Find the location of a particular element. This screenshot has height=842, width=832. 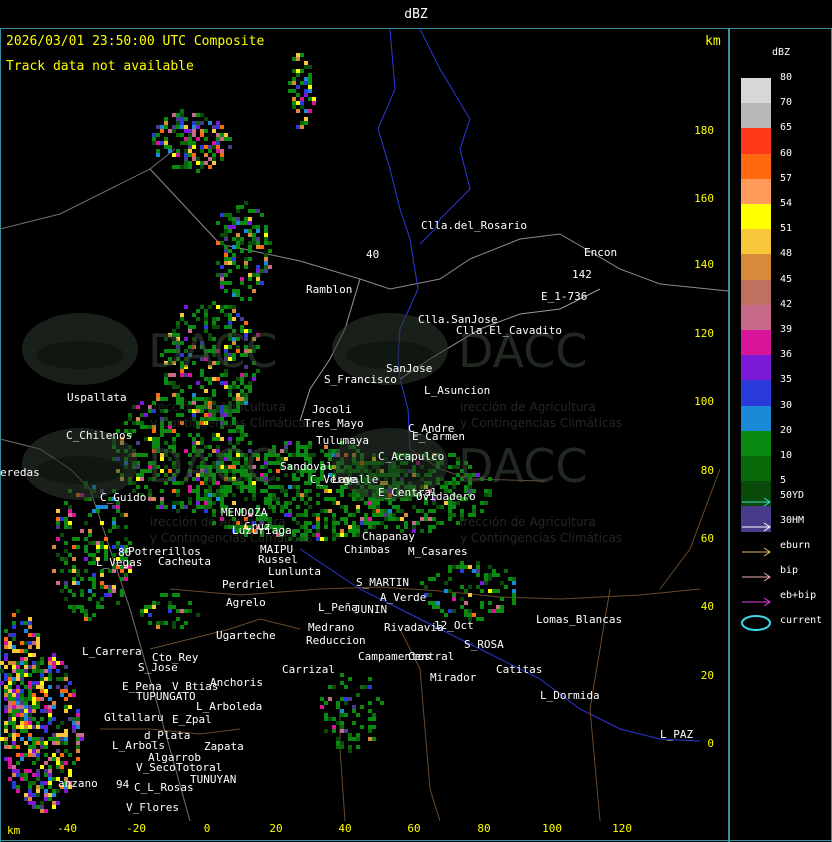

x-tick-label: 20 is located at coordinates (276, 828).